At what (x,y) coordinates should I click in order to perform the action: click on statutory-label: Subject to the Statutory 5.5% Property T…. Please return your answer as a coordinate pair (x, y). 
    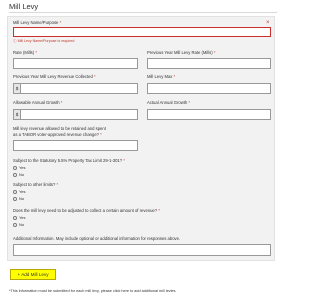
    Looking at the image, I should click on (69, 160).